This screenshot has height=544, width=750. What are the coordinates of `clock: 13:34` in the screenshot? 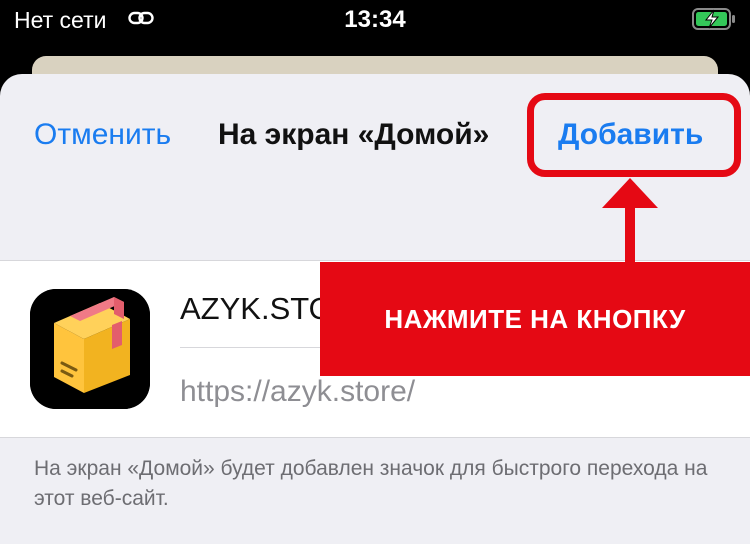 It's located at (375, 19).